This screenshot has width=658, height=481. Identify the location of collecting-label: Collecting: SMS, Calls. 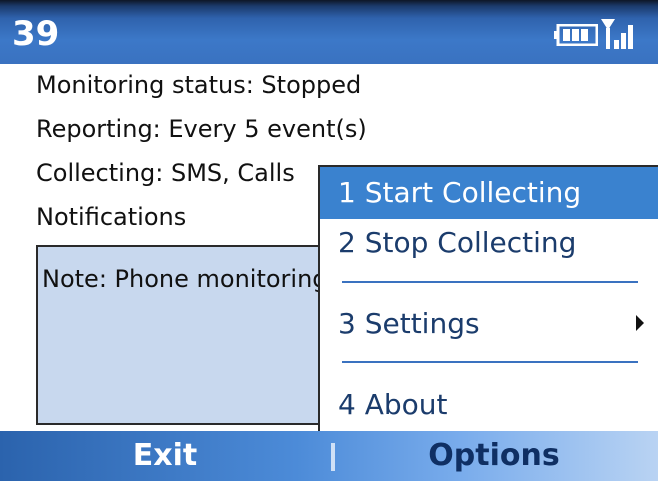
(165, 173).